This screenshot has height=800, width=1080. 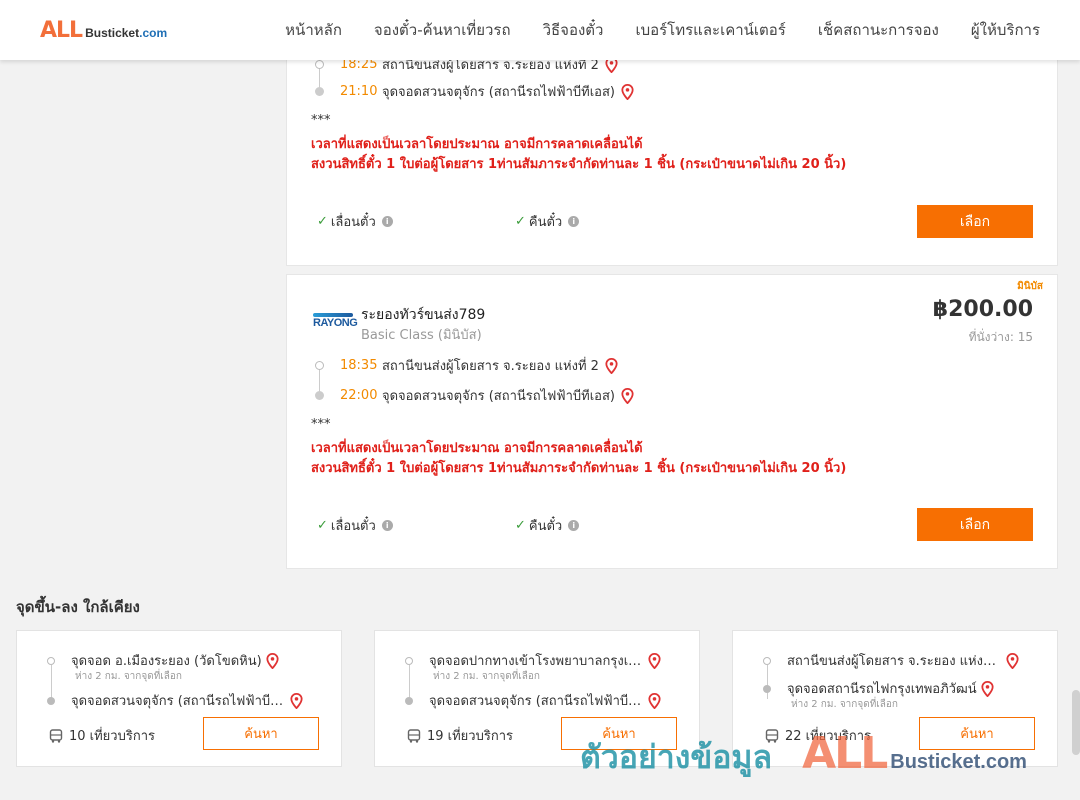 I want to click on operator-name: ระยองทัวร์ขนส่ง789, so click(x=423, y=315).